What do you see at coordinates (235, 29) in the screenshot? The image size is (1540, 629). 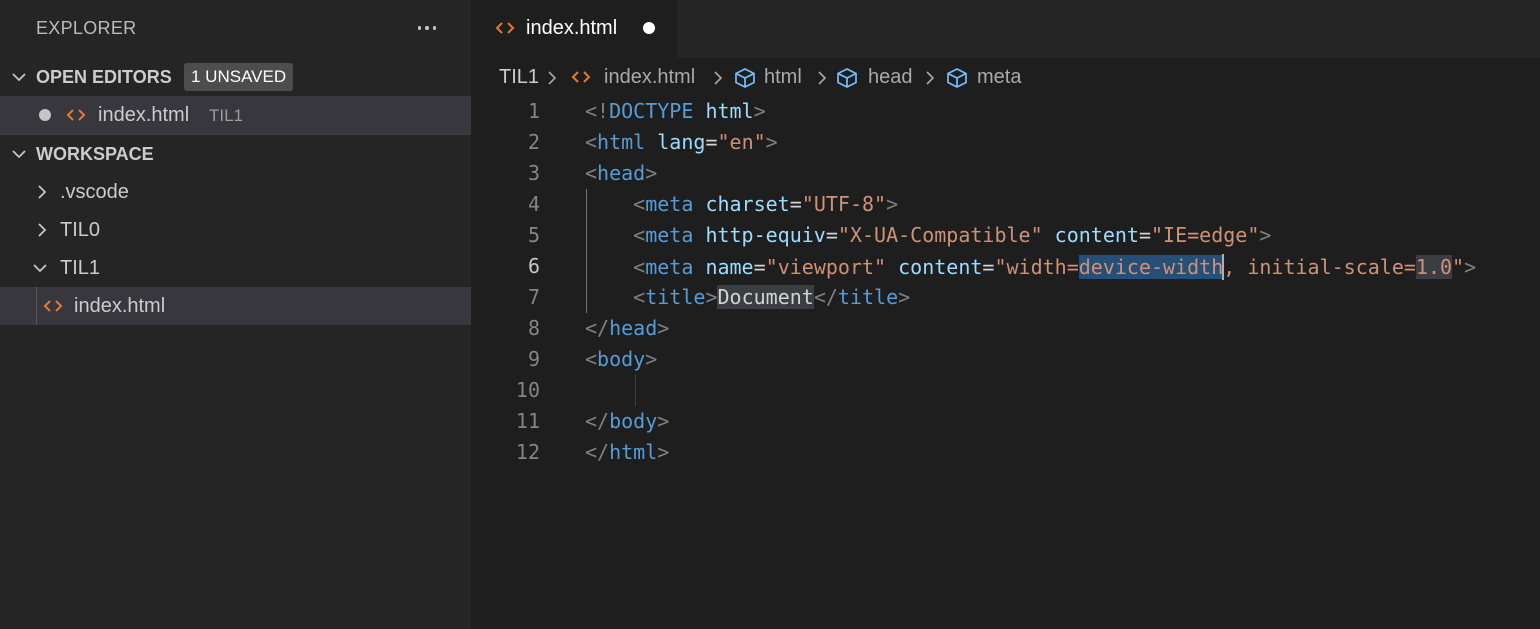 I see `explorer-header: EXPLORER` at bounding box center [235, 29].